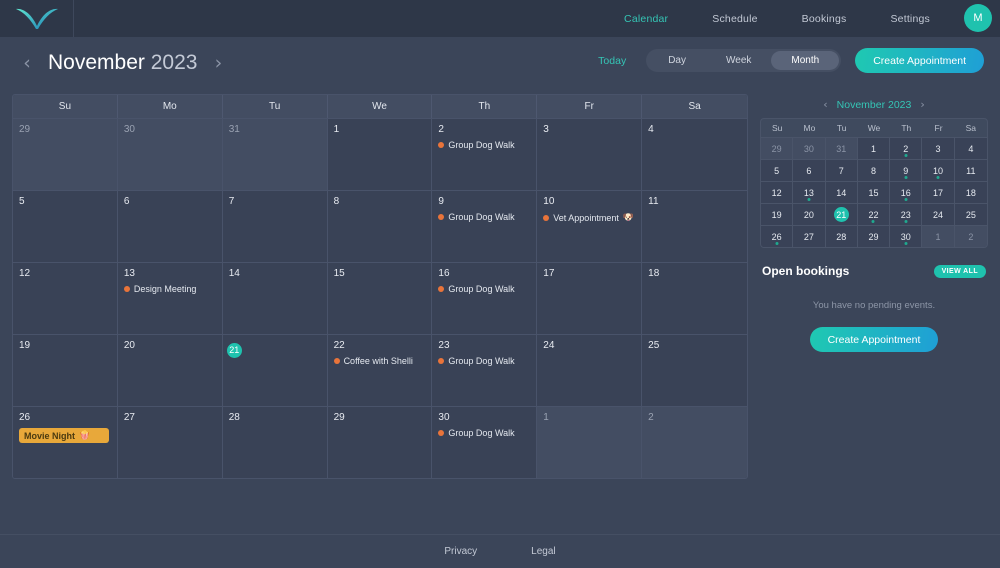 The height and width of the screenshot is (568, 1000). What do you see at coordinates (841, 170) in the screenshot?
I see `mini-day-cell: 7` at bounding box center [841, 170].